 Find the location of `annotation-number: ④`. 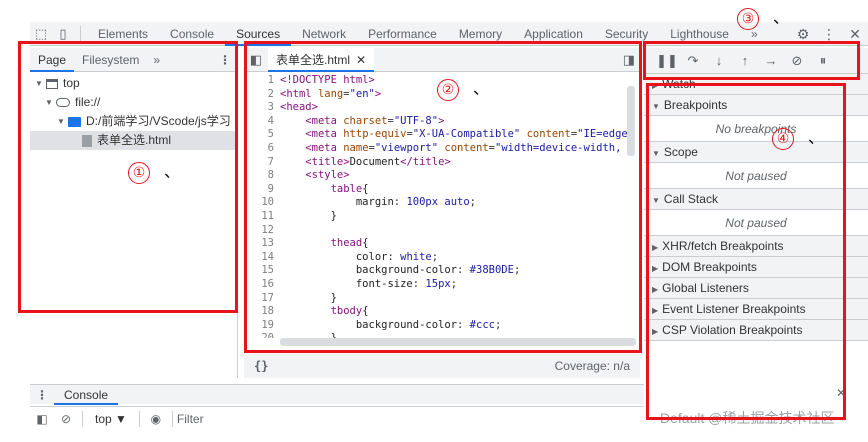

annotation-number: ④ is located at coordinates (783, 139).